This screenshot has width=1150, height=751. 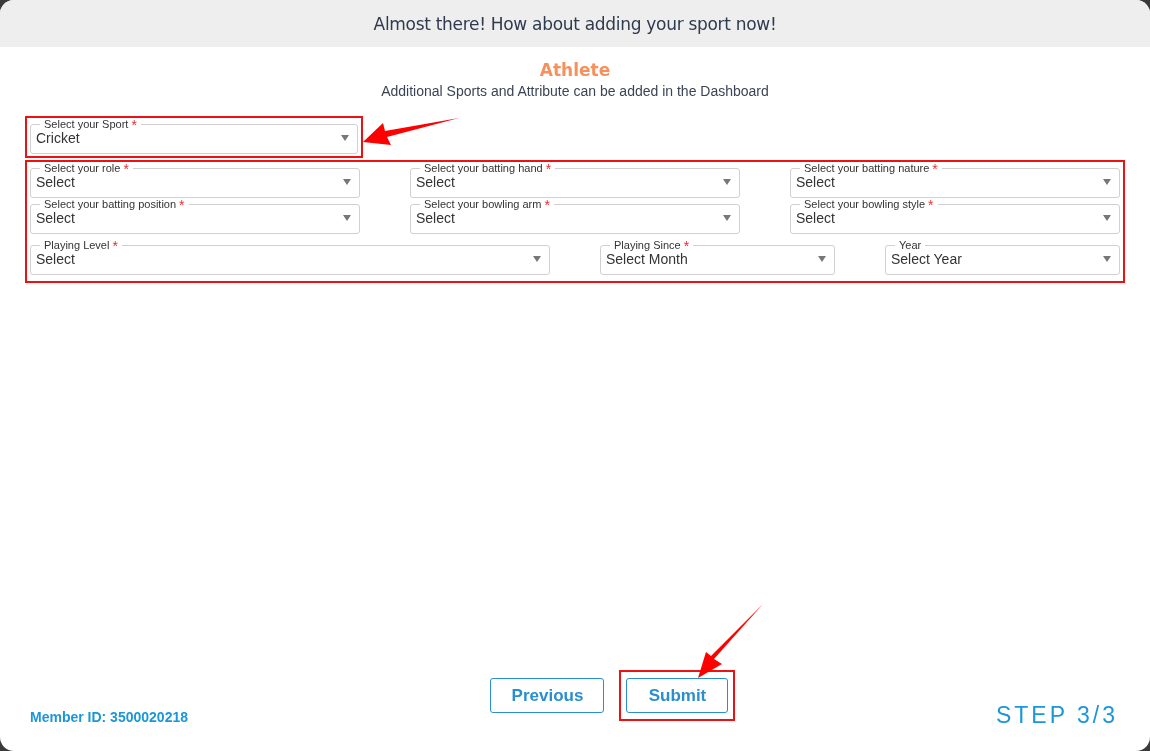 What do you see at coordinates (1056, 715) in the screenshot?
I see `step-indicator: STEP 3/3` at bounding box center [1056, 715].